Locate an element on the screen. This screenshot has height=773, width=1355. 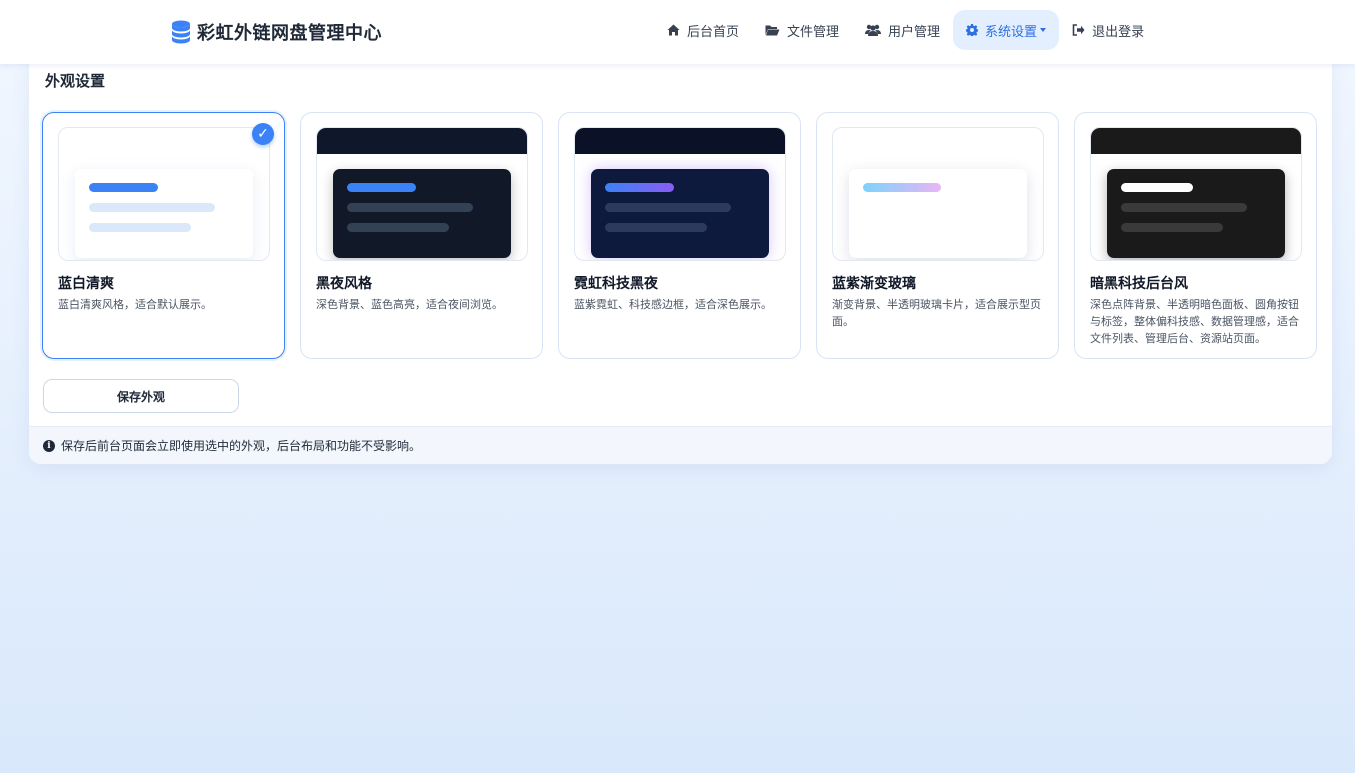
theme-card-blue-white: ✓ 蓝白清爽 蓝白清爽风格，适合默认展示。 is located at coordinates (163, 235).